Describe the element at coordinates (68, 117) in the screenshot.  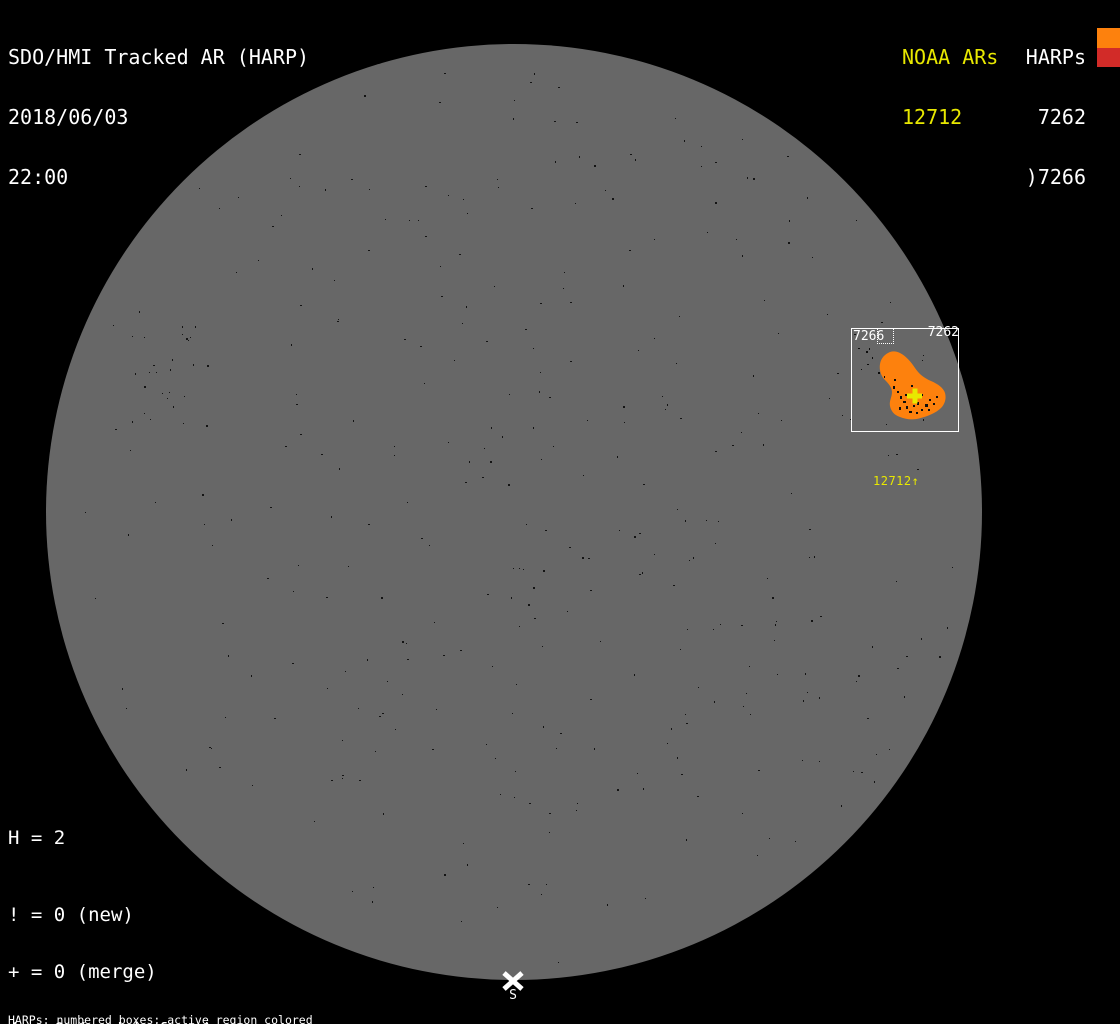
I see `date-label: 2018/06/03` at that location.